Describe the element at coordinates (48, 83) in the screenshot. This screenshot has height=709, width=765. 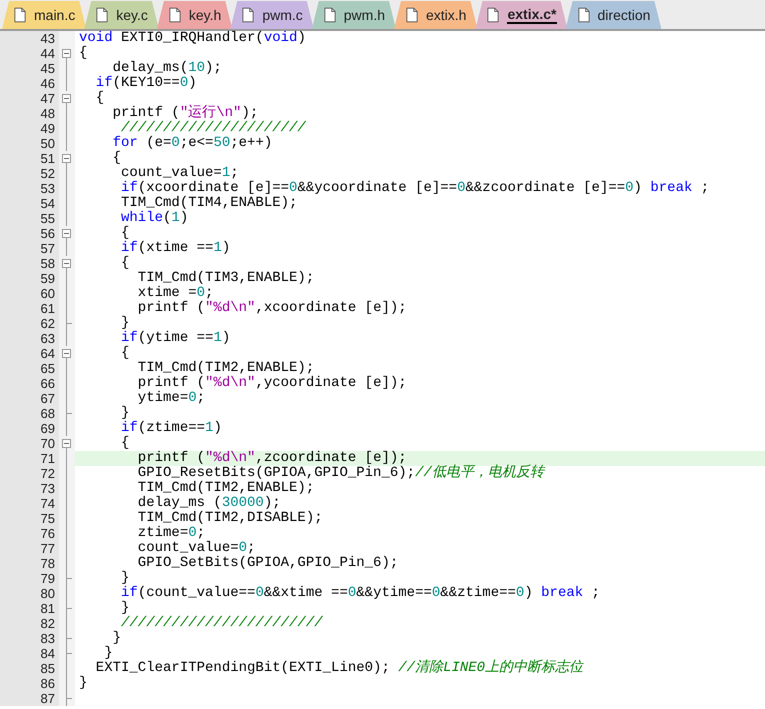
I see `line-number: 46` at that location.